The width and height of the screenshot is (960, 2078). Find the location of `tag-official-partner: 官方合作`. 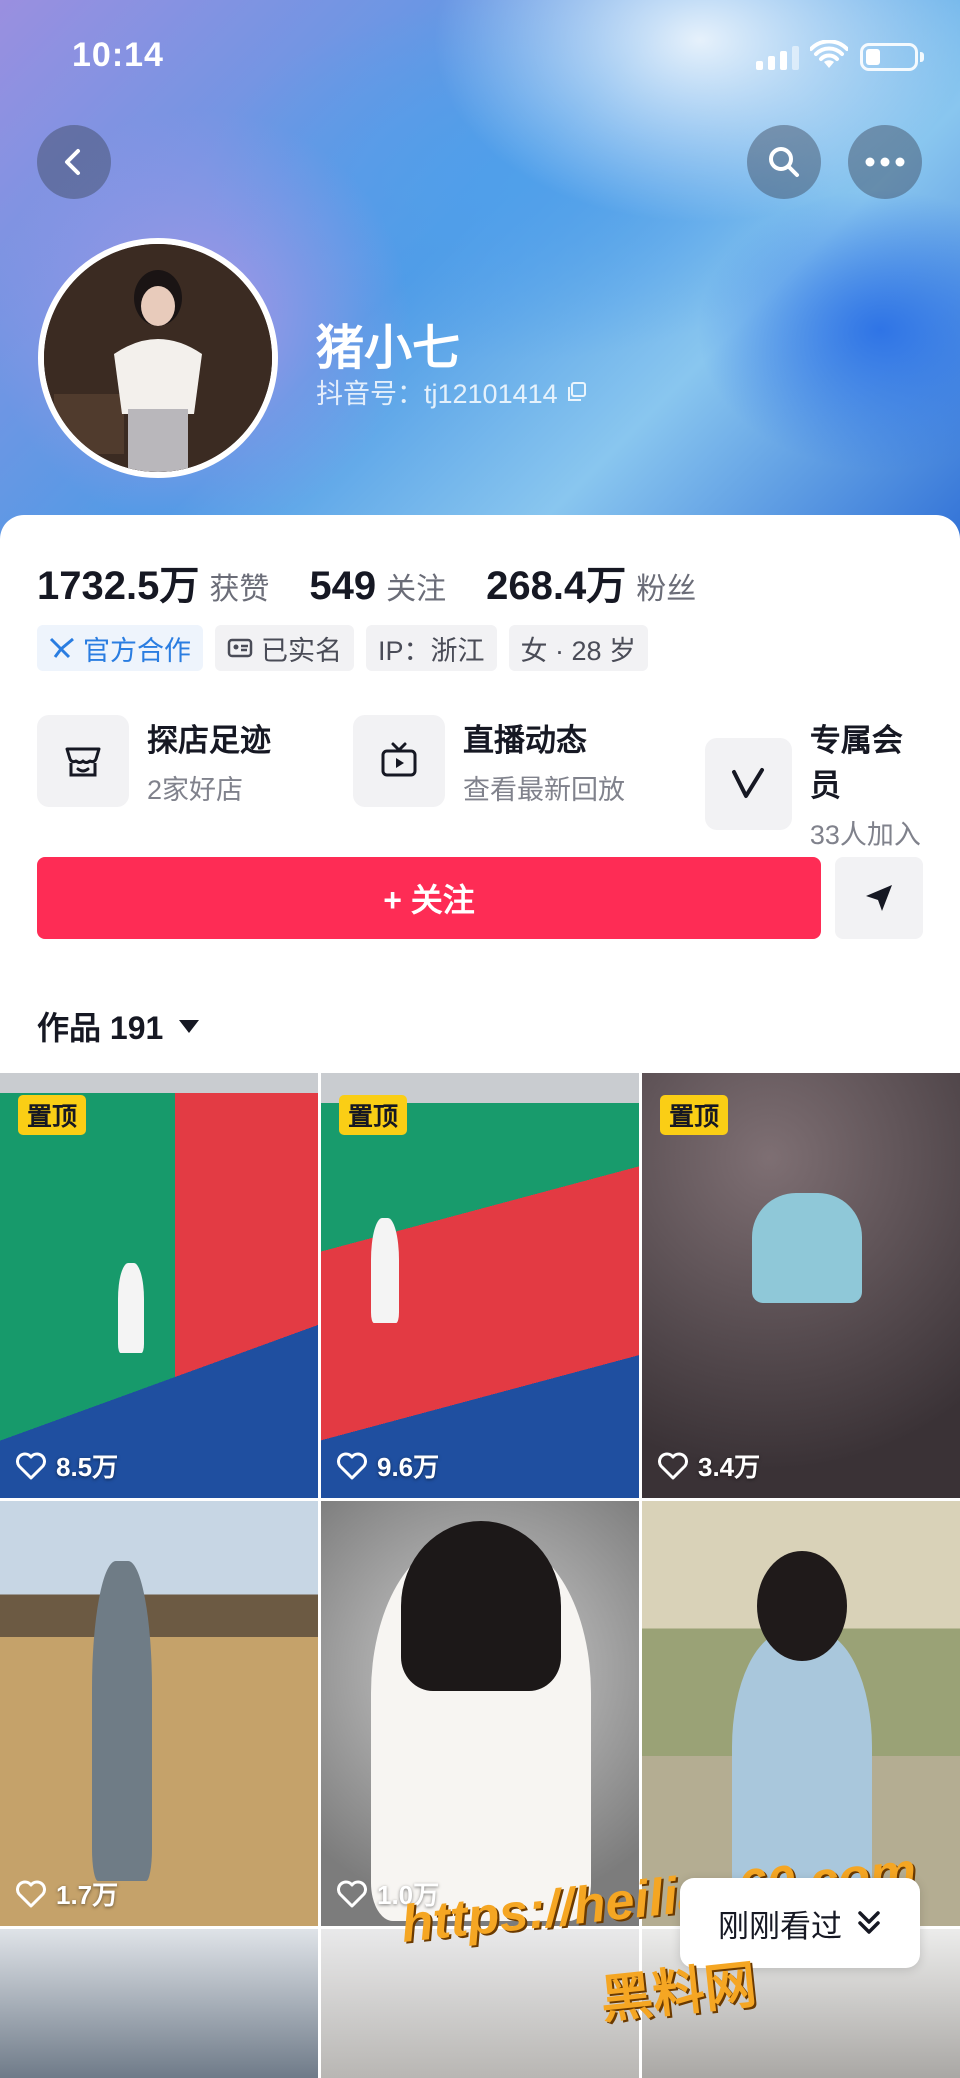

tag-official-partner: 官方合作 is located at coordinates (120, 648).